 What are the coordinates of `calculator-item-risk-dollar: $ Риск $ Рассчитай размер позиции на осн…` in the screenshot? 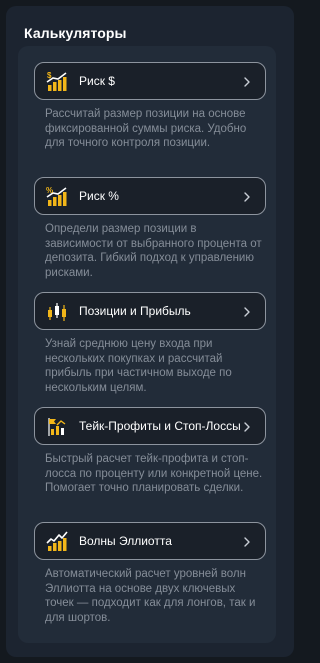 It's located at (150, 106).